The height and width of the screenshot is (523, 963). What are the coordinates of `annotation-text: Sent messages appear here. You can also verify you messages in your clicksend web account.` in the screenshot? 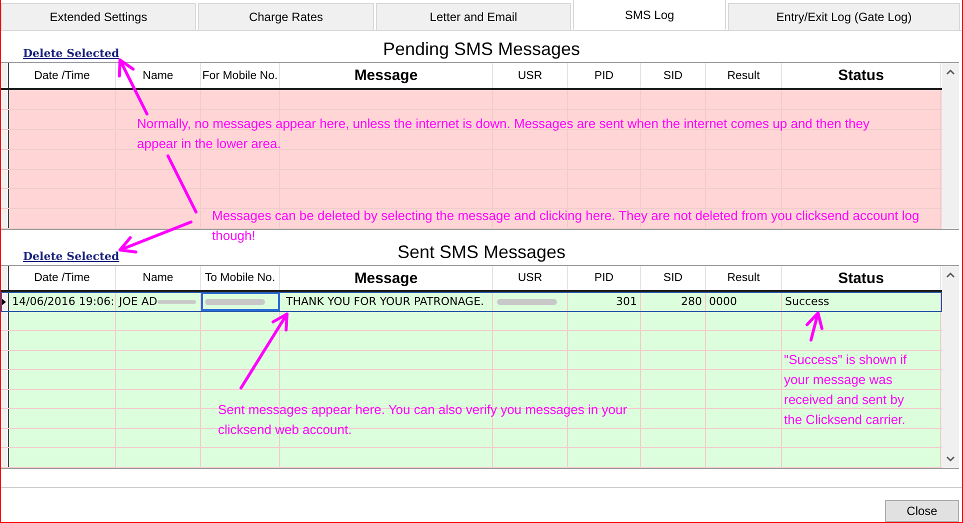 It's located at (423, 420).